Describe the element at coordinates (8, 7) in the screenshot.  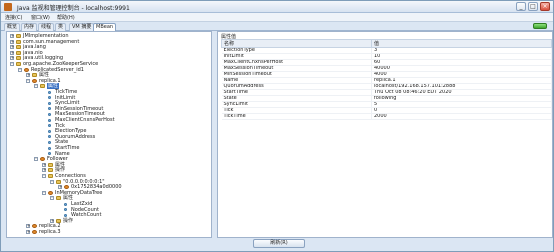
I see `java-coffee-icon` at that location.